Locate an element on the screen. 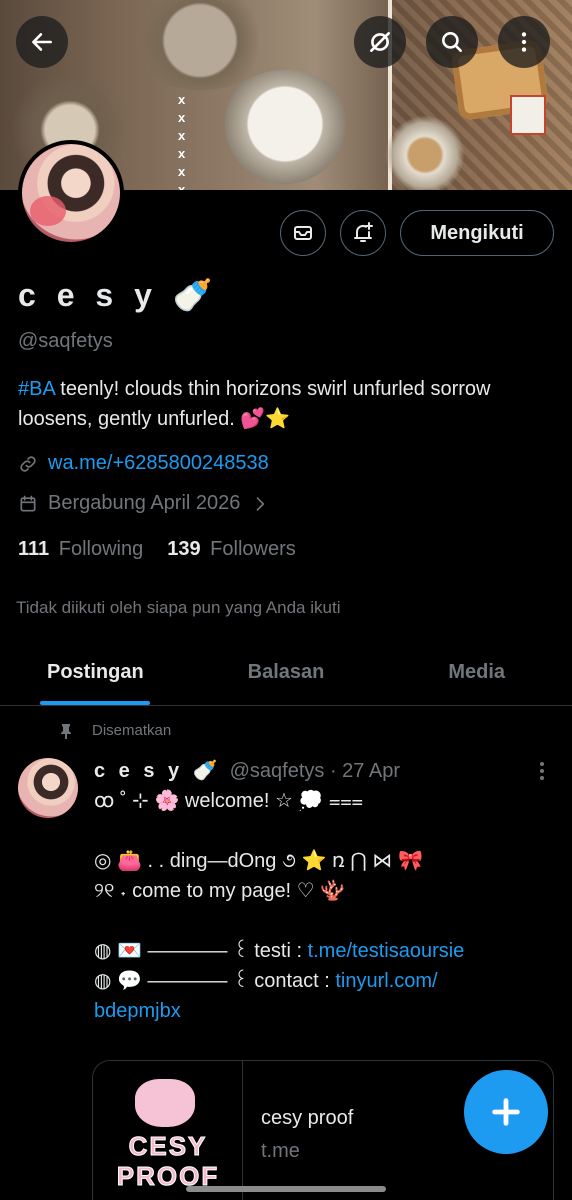 This screenshot has height=1200, width=572. post-author-name: c e s y 🍼 is located at coordinates (158, 770).